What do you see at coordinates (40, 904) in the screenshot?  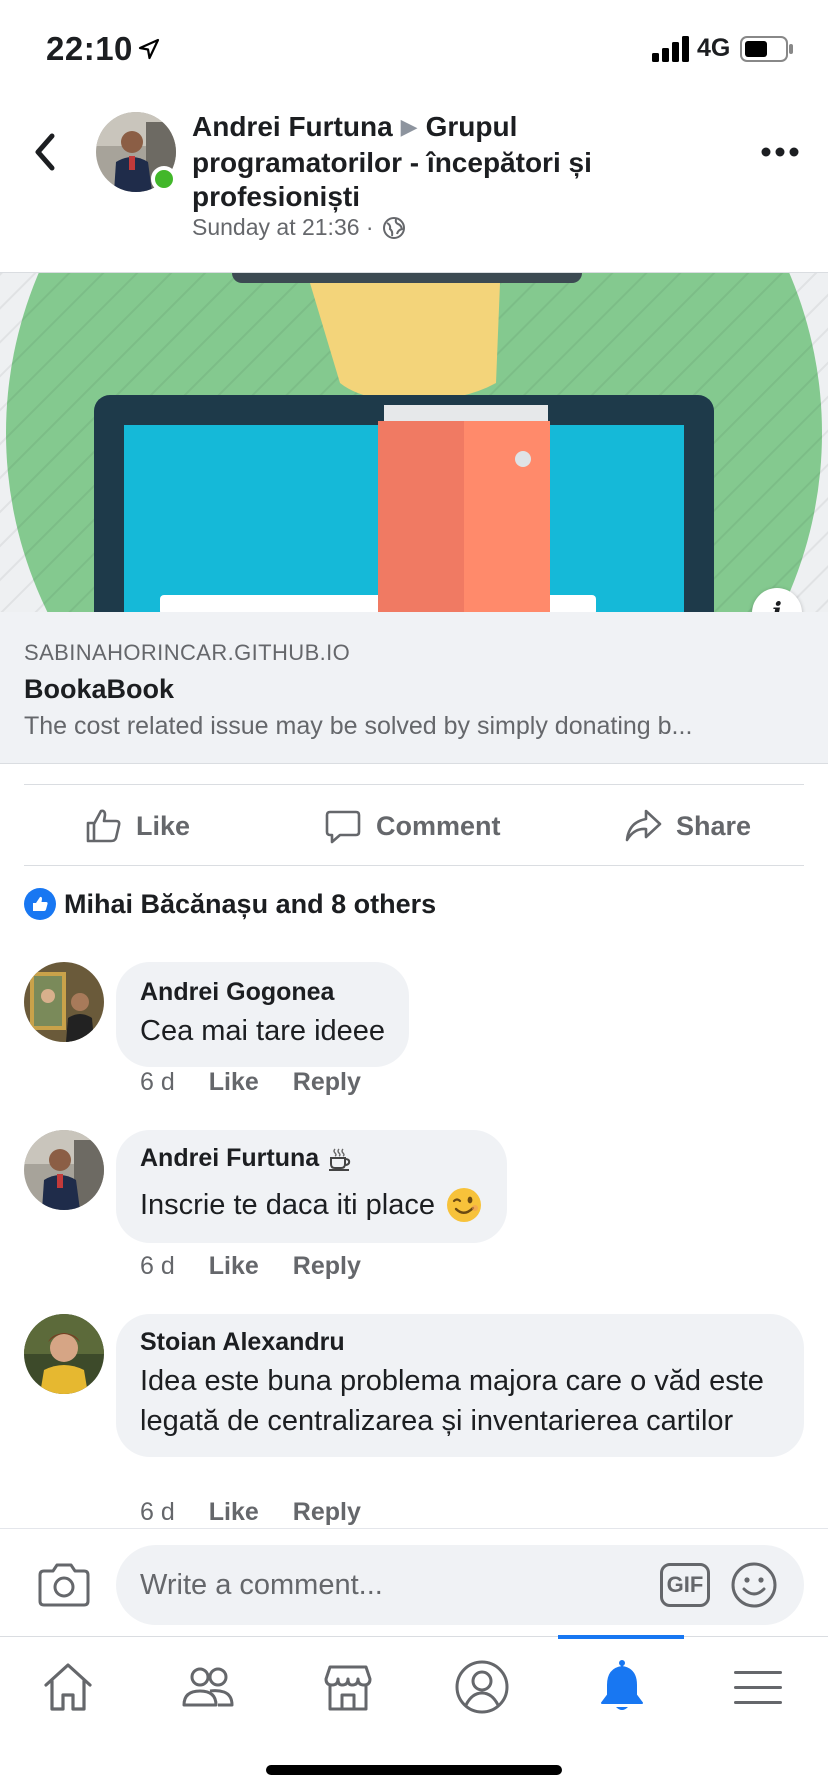 I see `like-reaction-icon` at bounding box center [40, 904].